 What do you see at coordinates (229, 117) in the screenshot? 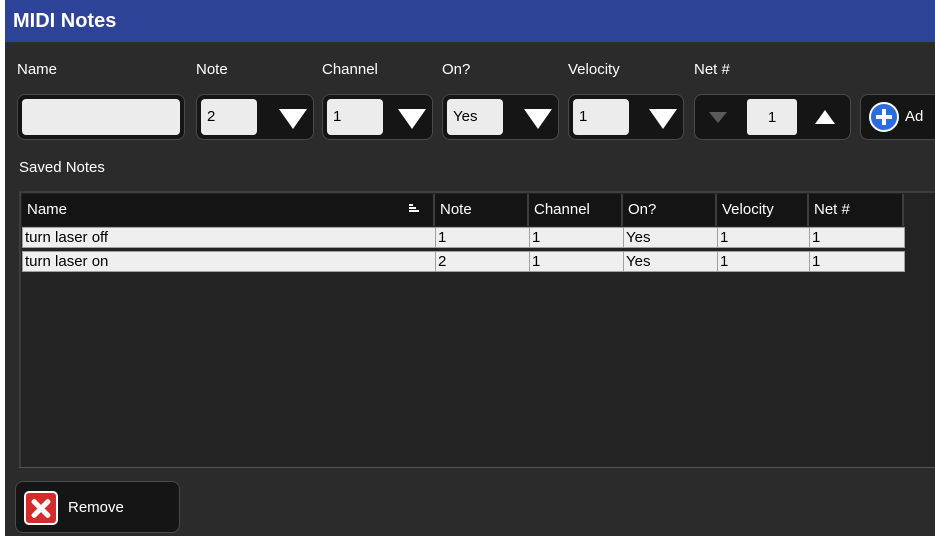
I see `note-dropdown-value: 2` at bounding box center [229, 117].